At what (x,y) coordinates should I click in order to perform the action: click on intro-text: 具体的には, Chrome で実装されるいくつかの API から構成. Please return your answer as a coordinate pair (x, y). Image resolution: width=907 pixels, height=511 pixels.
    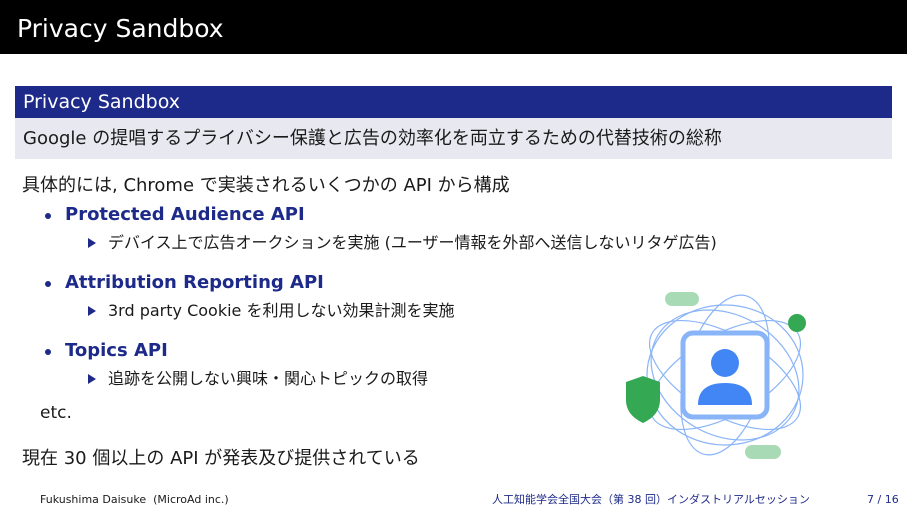
    Looking at the image, I should click on (266, 185).